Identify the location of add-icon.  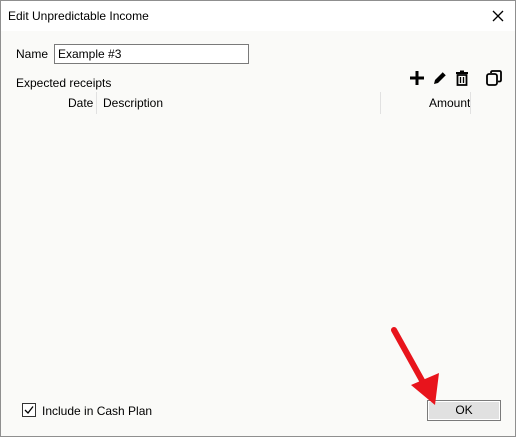
(417, 78).